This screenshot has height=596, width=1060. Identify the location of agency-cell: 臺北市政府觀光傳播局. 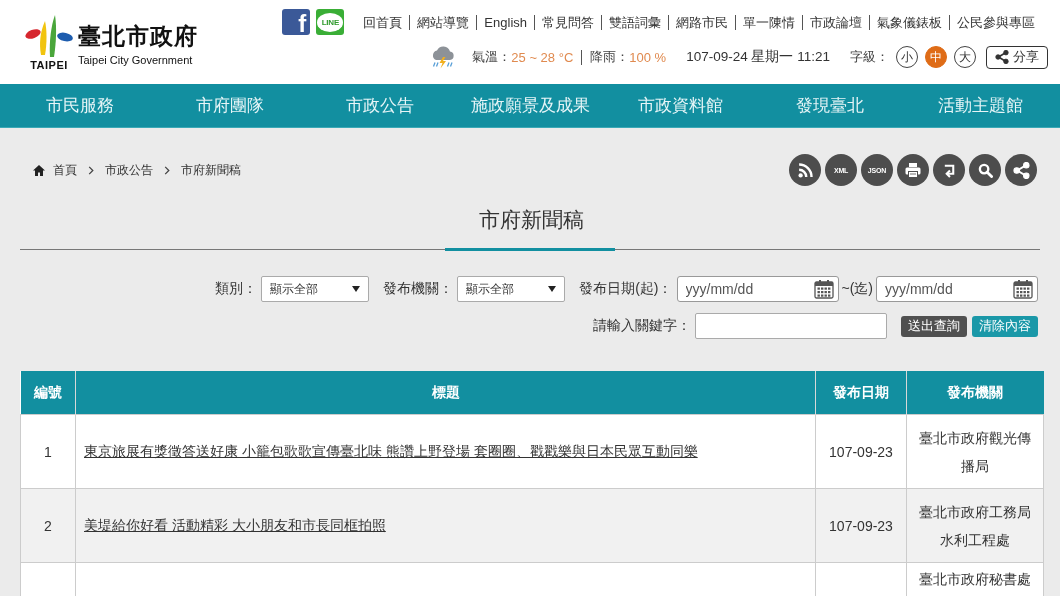
(975, 451).